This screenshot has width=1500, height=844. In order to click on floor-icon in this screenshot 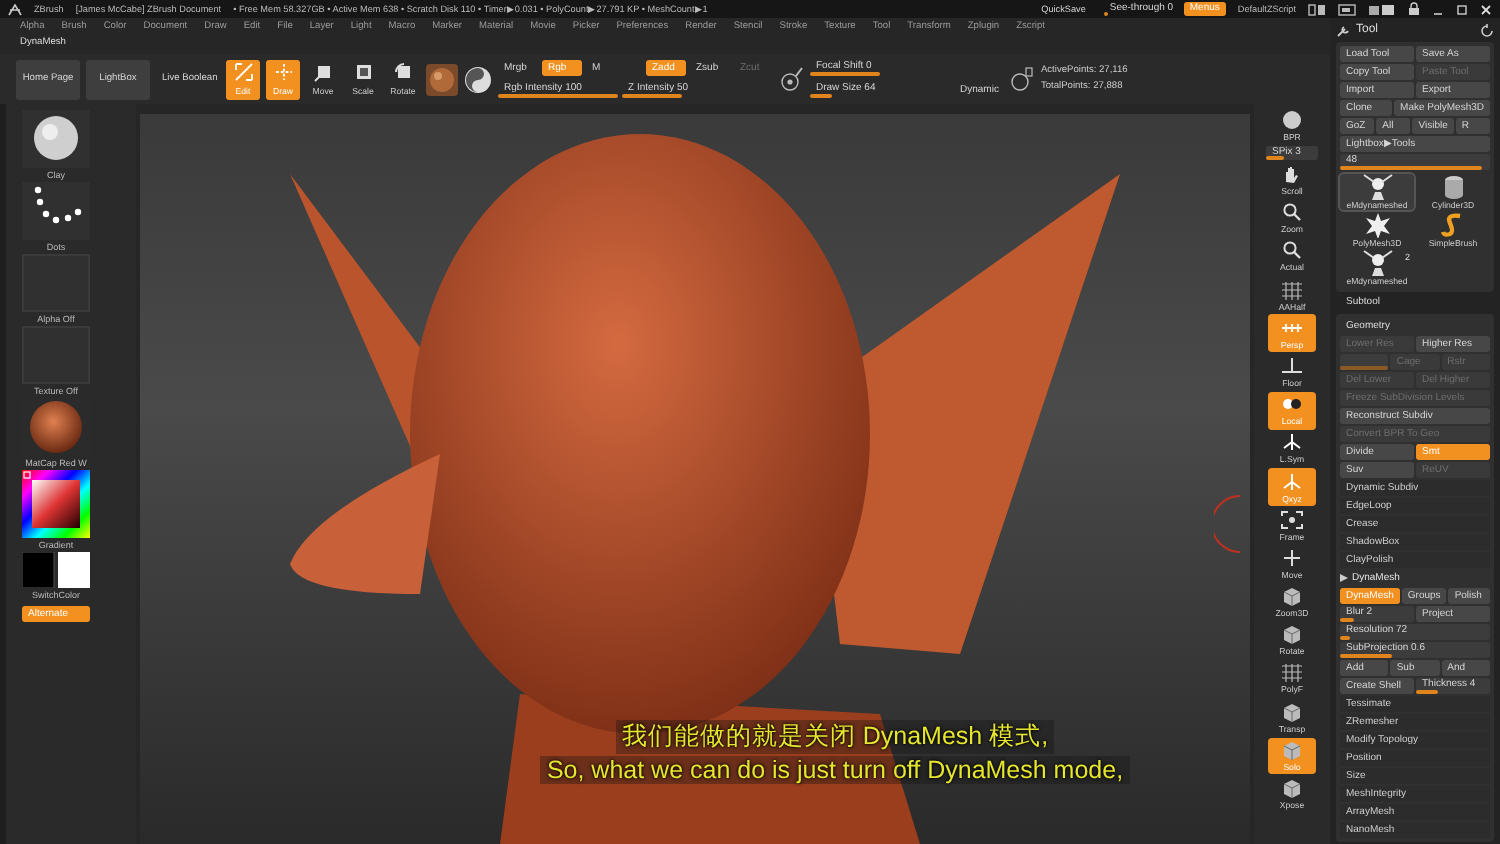, I will do `click(1292, 365)`.